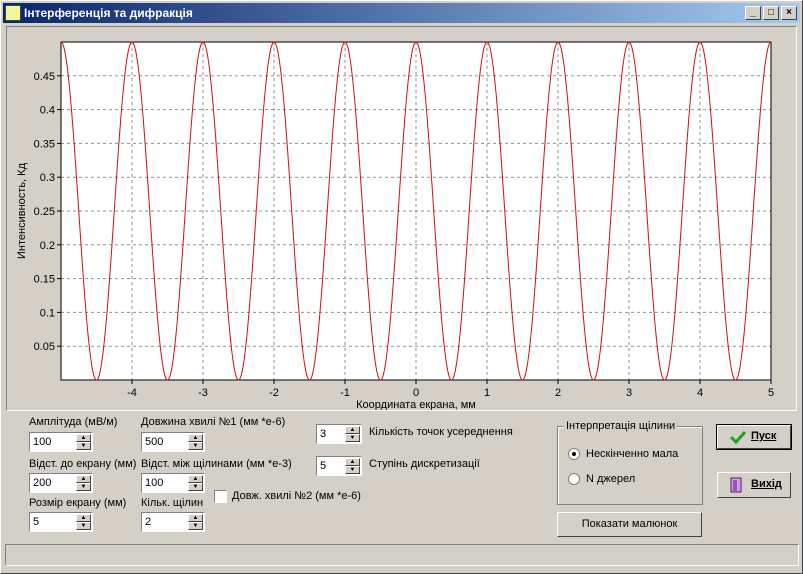 This screenshot has width=803, height=574. What do you see at coordinates (339, 434) in the screenshot?
I see `avg-points-spinner: 3 ▲ ▼` at bounding box center [339, 434].